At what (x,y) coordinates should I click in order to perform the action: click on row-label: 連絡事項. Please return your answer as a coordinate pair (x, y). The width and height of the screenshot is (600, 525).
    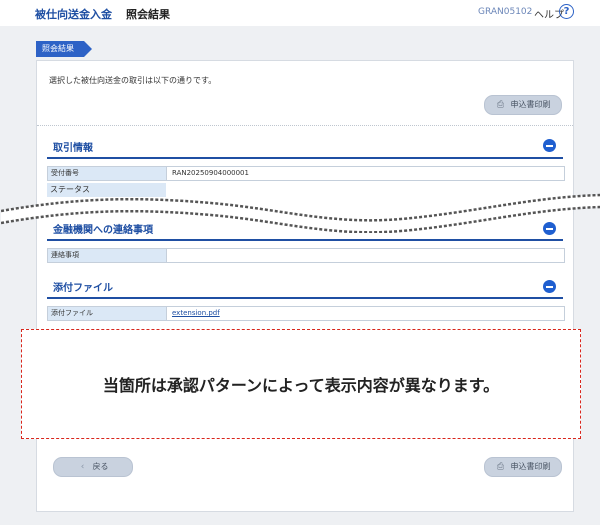
    Looking at the image, I should click on (107, 255).